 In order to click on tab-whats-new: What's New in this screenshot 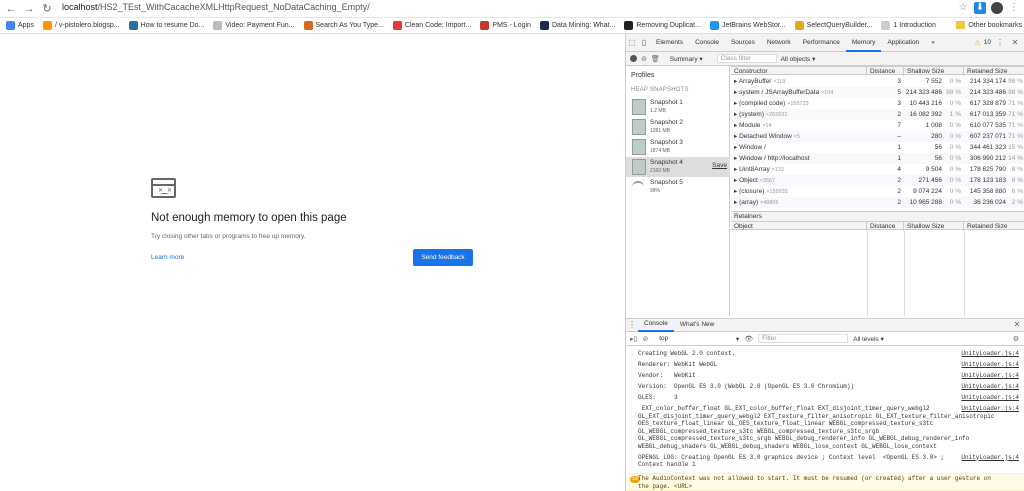, I will do `click(697, 325)`.